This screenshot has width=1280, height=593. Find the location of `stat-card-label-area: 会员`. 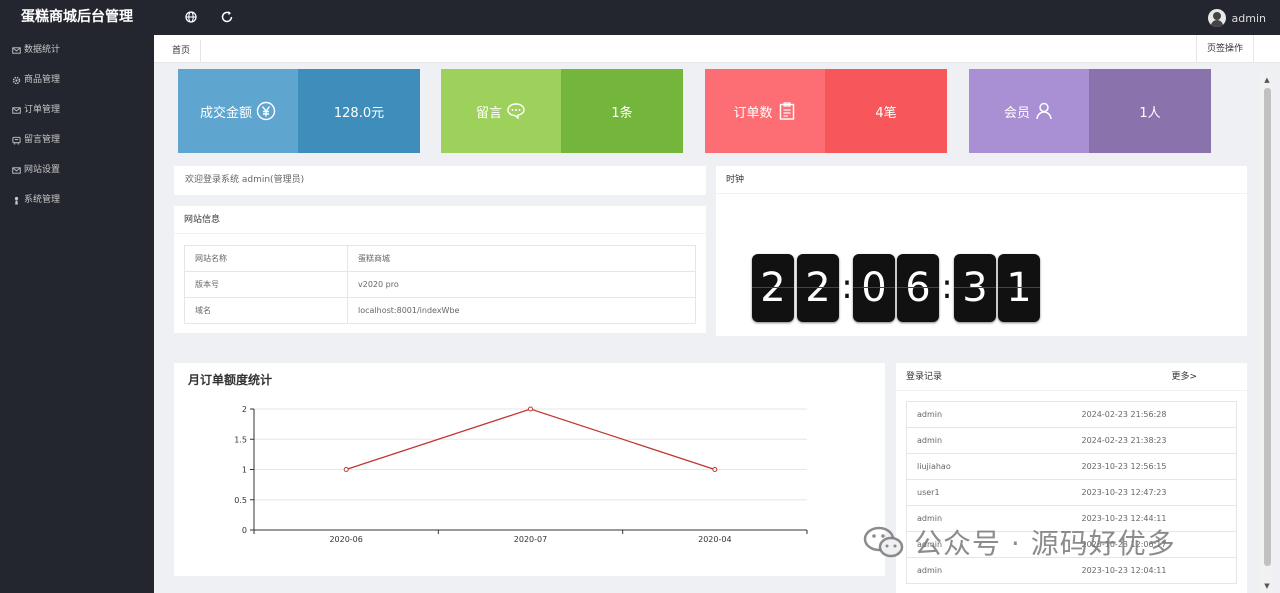

stat-card-label-area: 会员 is located at coordinates (1029, 111).